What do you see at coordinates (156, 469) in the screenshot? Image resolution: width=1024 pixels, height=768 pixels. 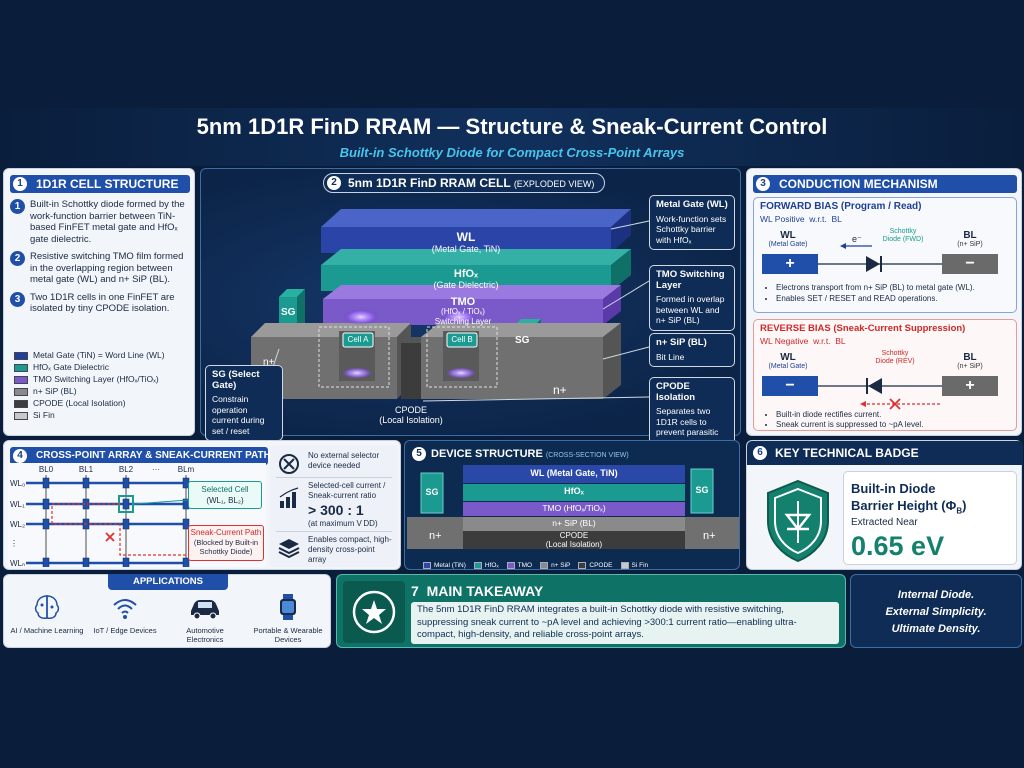 I see `bl-label: ···` at bounding box center [156, 469].